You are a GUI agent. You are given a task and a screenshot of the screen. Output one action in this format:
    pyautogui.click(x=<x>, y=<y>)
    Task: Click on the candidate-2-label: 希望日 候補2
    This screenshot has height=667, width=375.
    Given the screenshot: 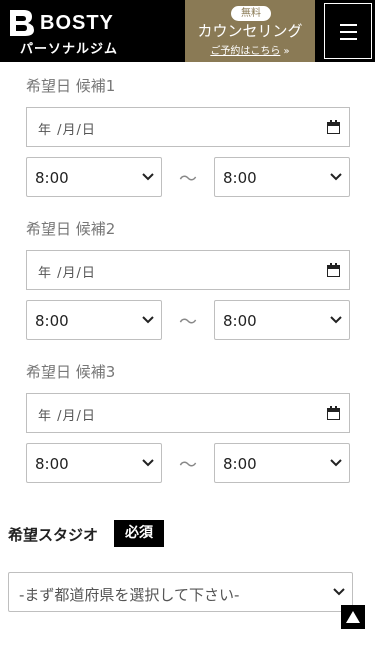 What is the action you would take?
    pyautogui.click(x=71, y=229)
    